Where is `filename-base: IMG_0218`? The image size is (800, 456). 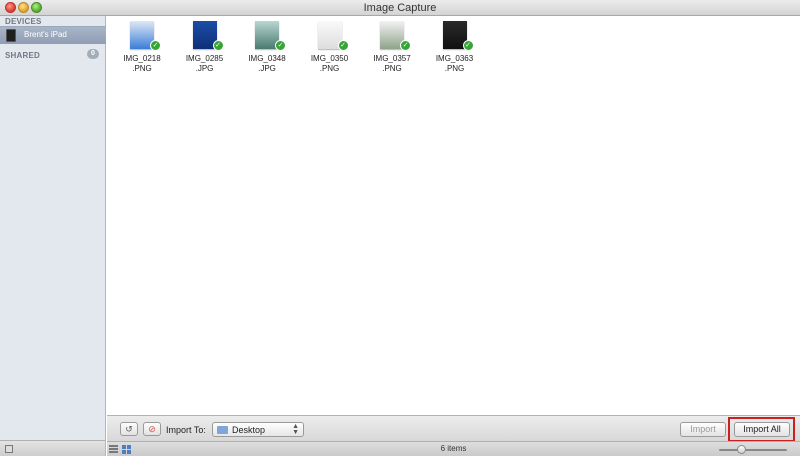
filename-base: IMG_0218 is located at coordinates (142, 58).